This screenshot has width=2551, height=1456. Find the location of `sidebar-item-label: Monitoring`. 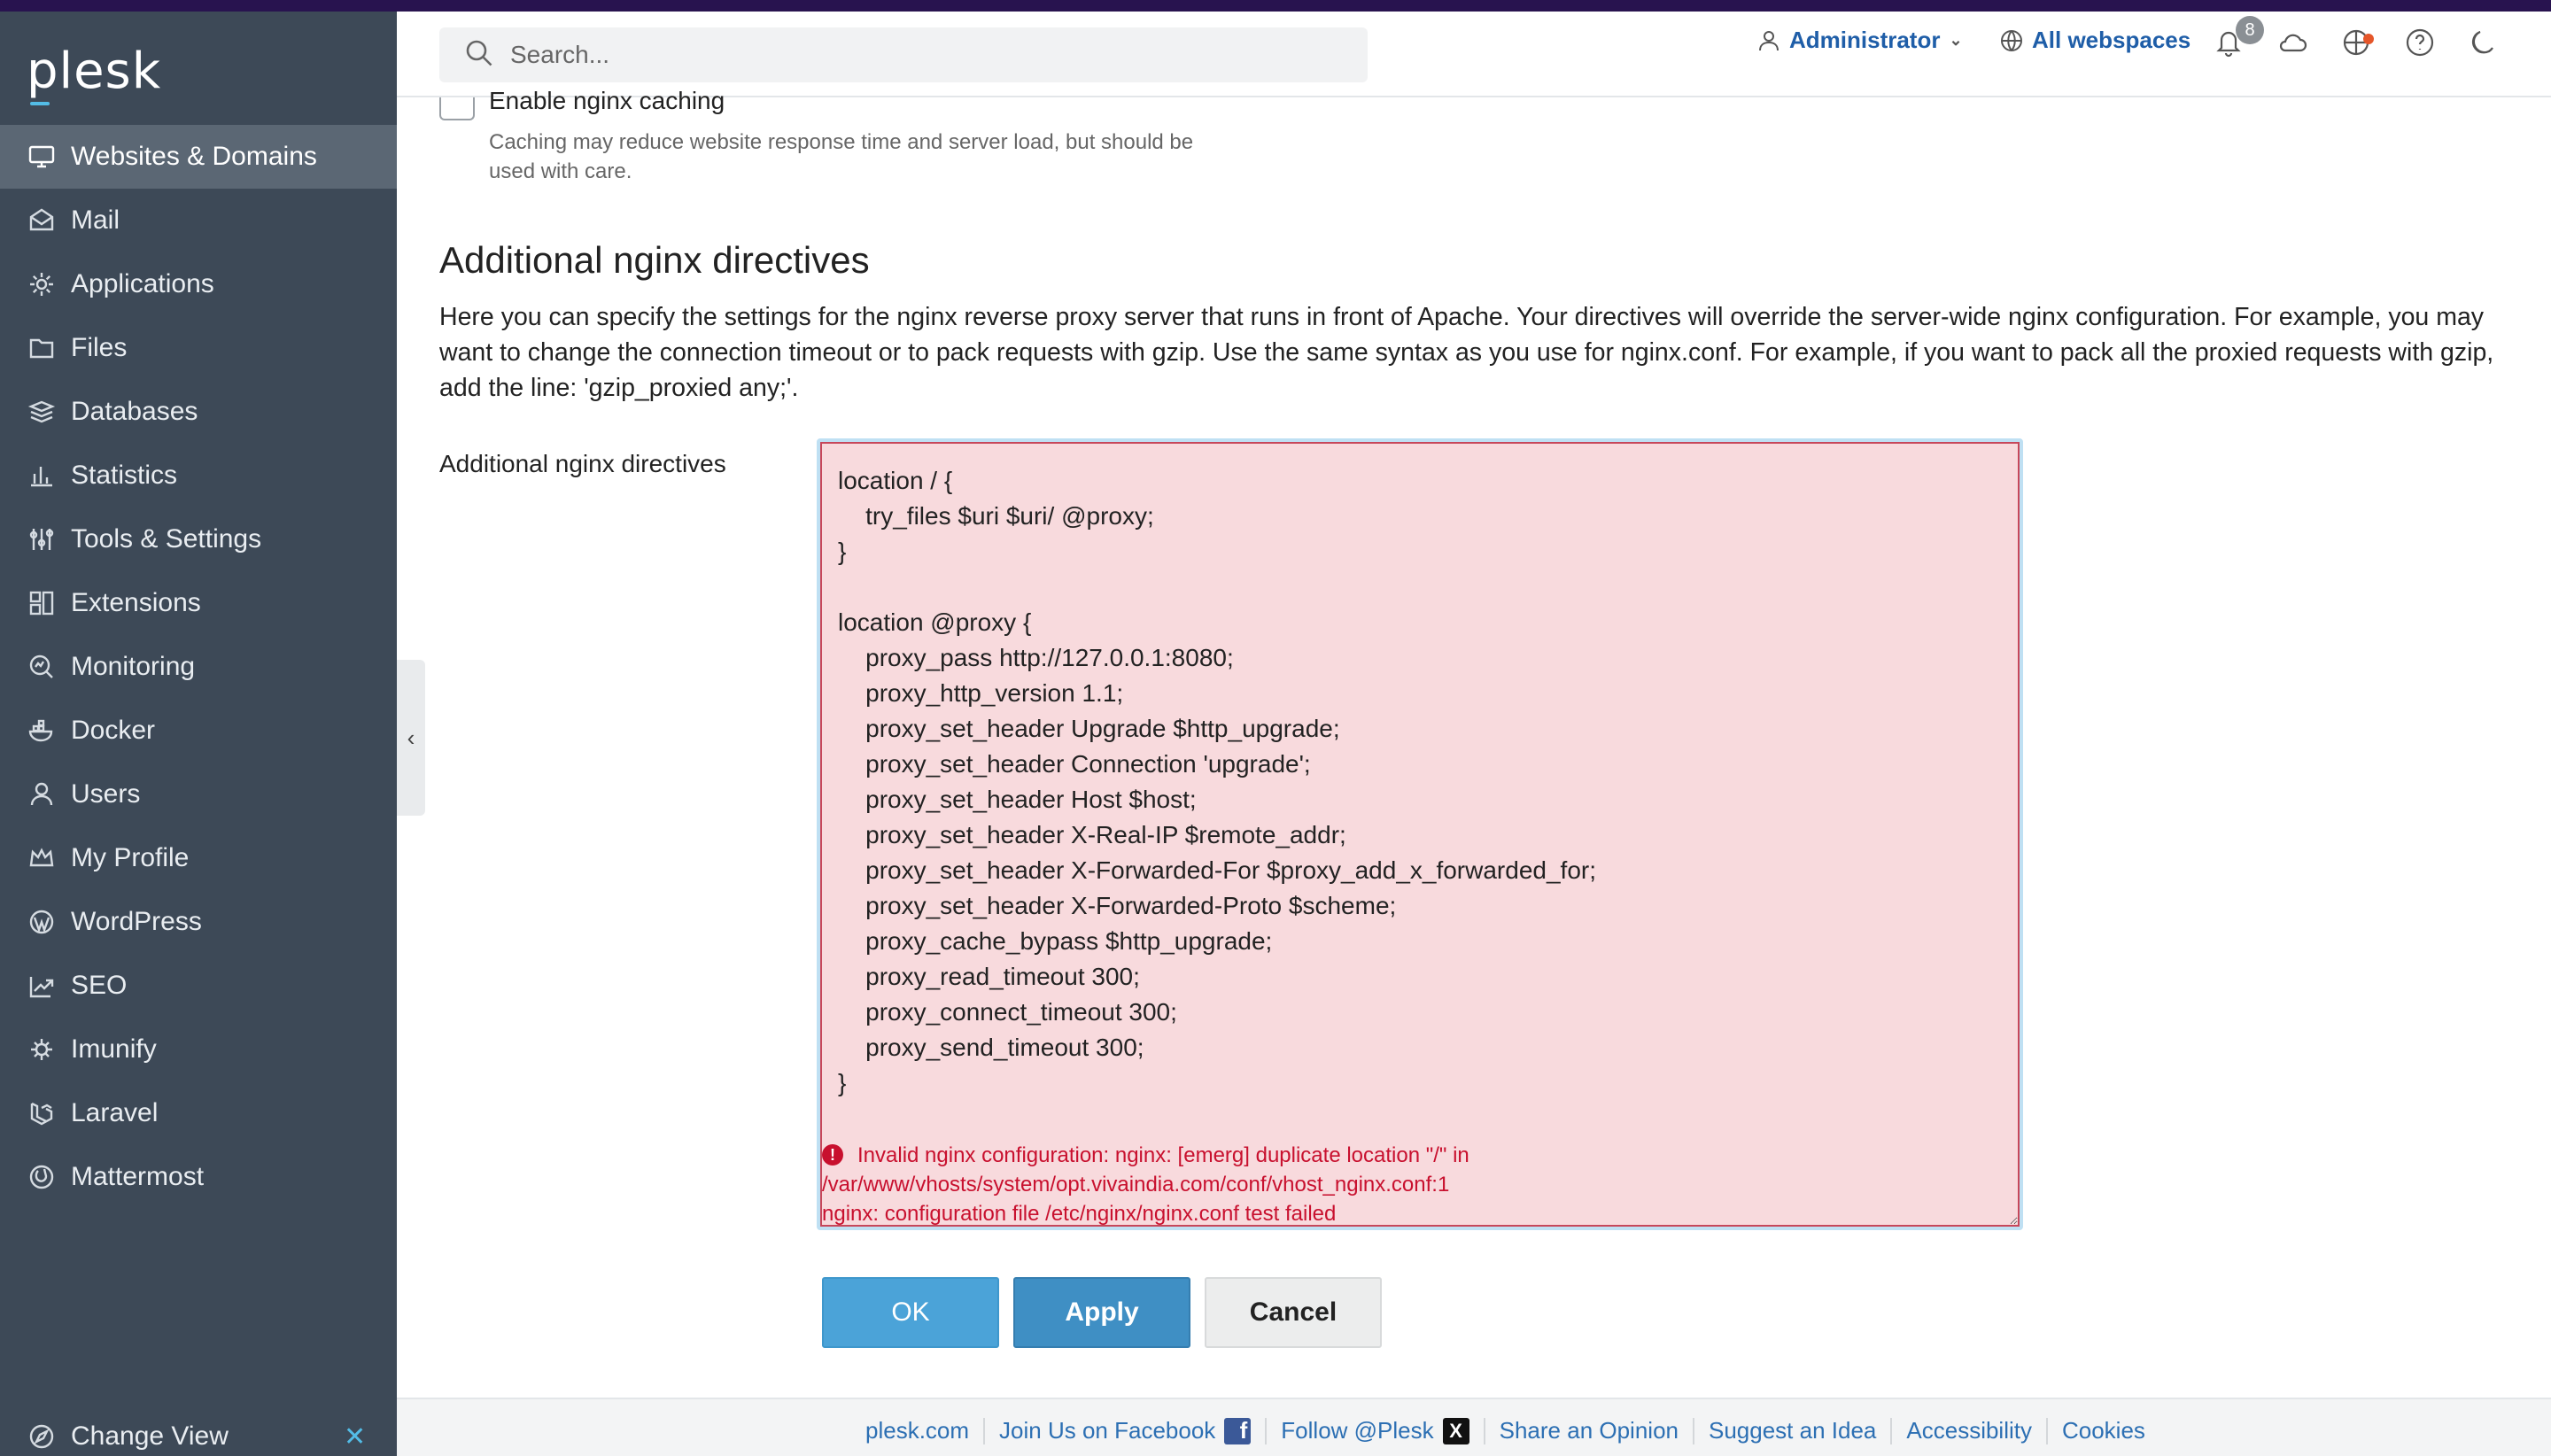

sidebar-item-label: Monitoring is located at coordinates (133, 666).